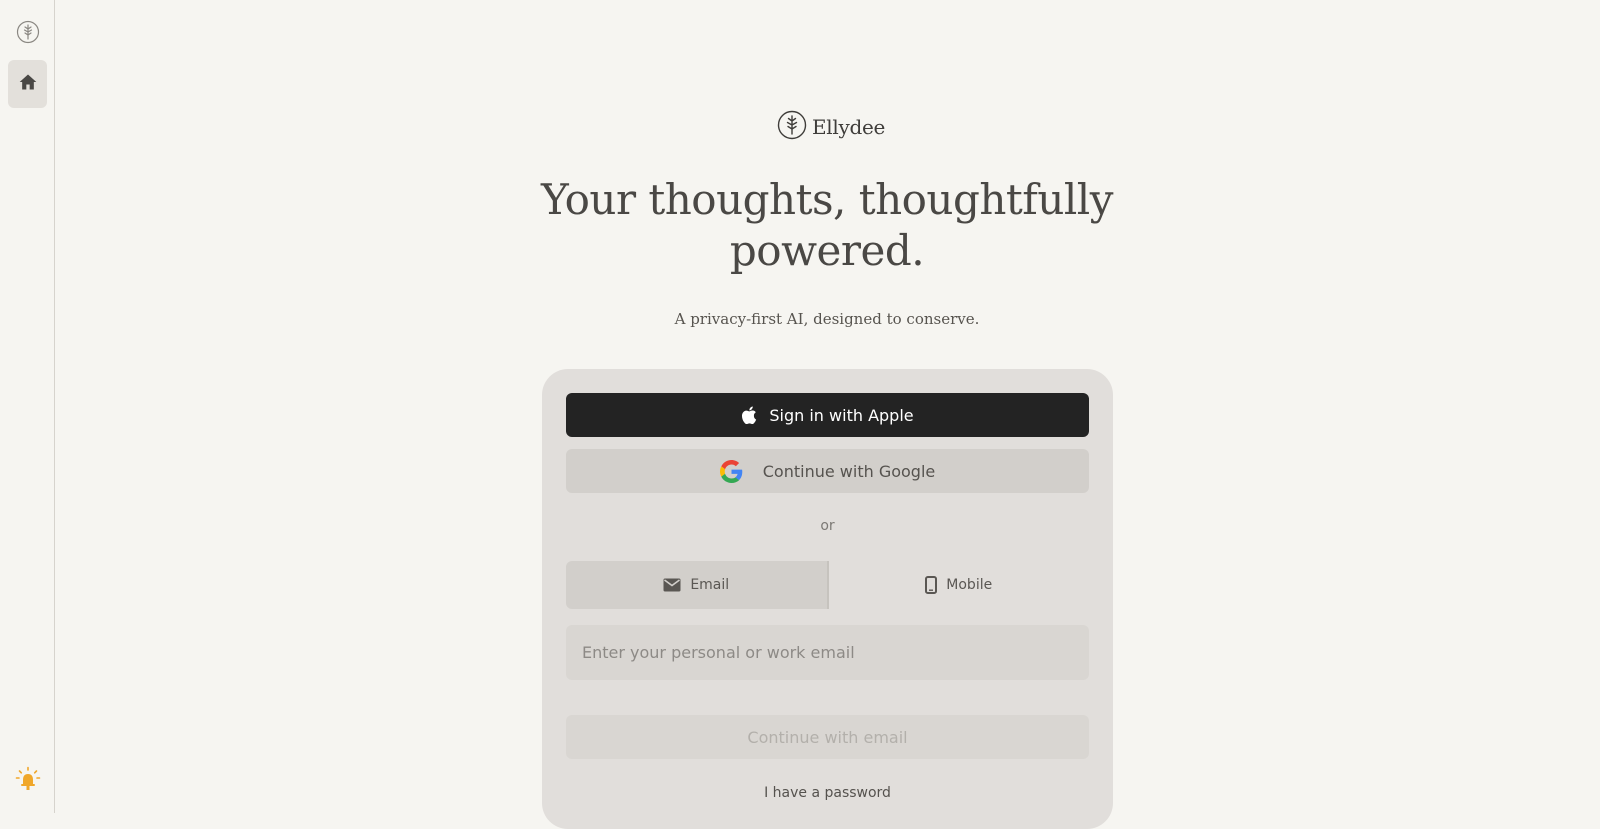 The height and width of the screenshot is (829, 1600). What do you see at coordinates (849, 127) in the screenshot?
I see `brand-name: Ellydee` at bounding box center [849, 127].